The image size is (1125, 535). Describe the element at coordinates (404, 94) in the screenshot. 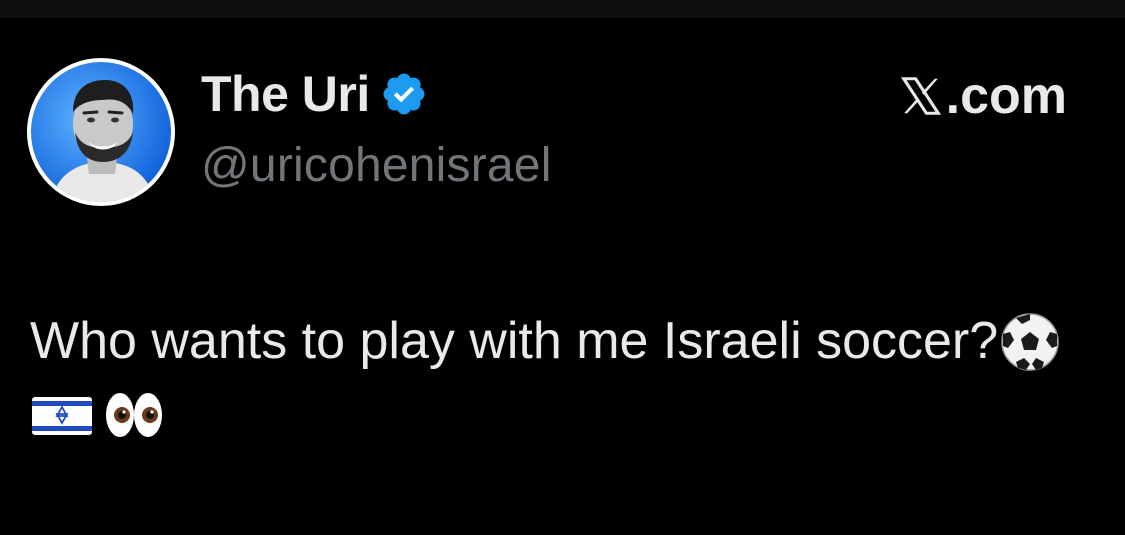

I see `verified-badge-icon` at that location.